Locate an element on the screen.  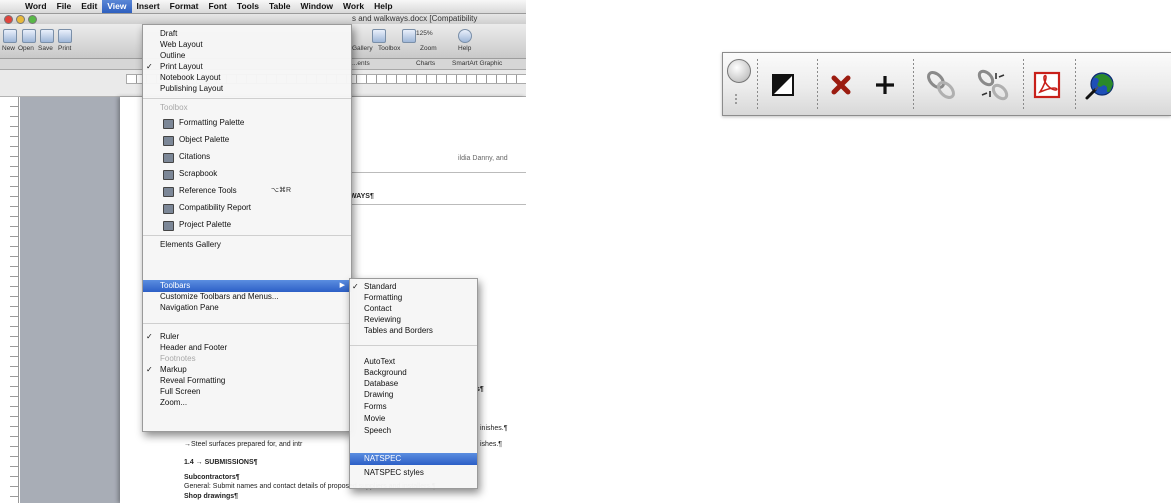
delete-button is located at coordinates (841, 85).